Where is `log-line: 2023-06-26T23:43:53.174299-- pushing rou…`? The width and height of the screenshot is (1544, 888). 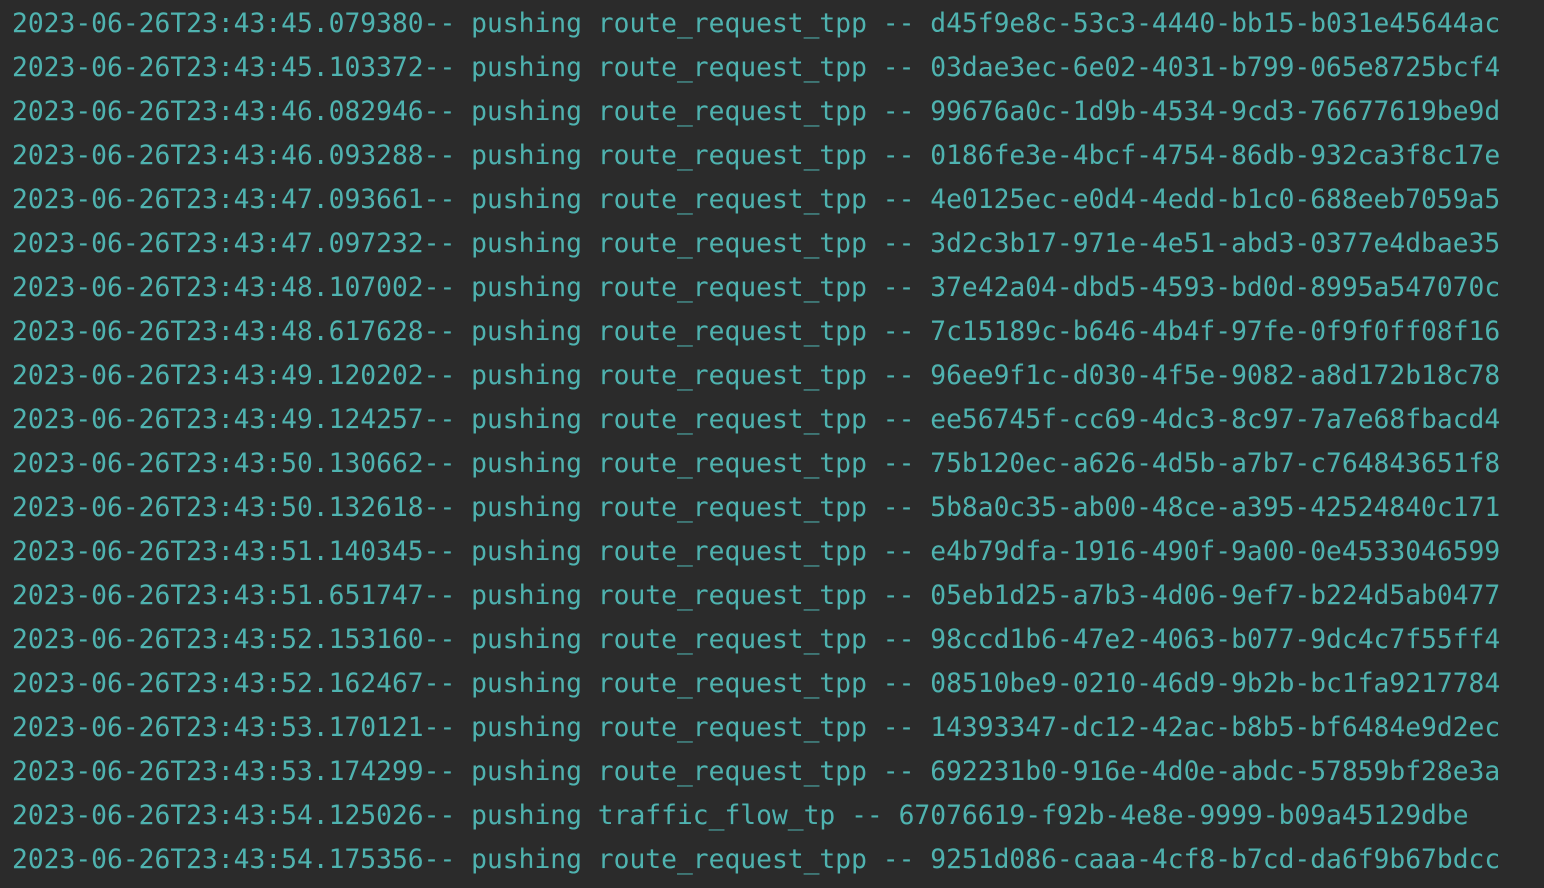 log-line: 2023-06-26T23:43:53.174299-- pushing rou… is located at coordinates (756, 772).